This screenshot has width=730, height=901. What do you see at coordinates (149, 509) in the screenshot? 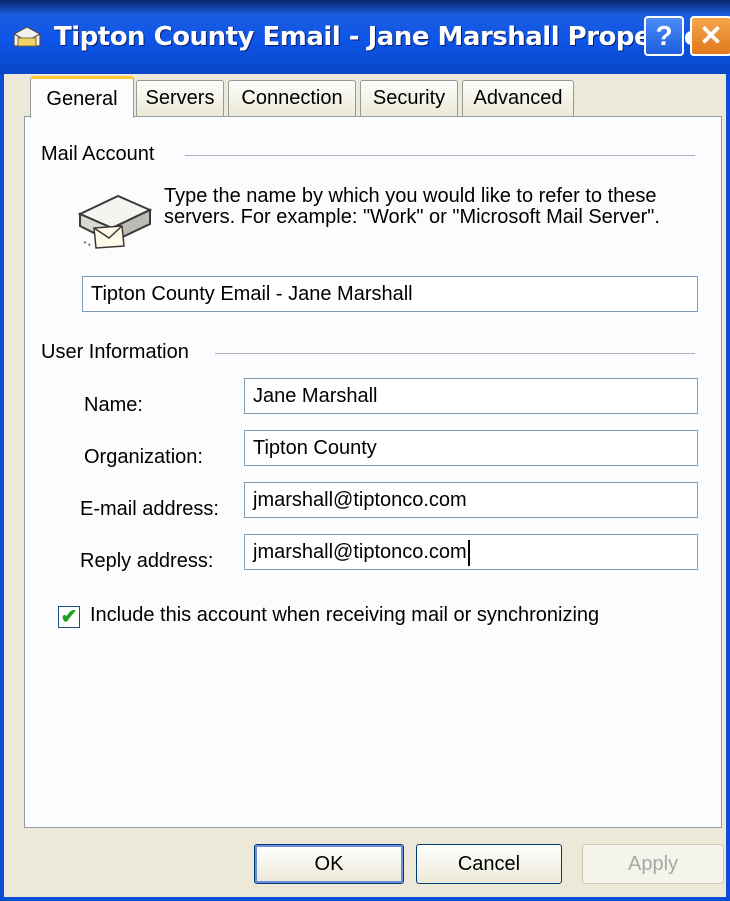
I see `email-label: E-mail address:` at bounding box center [149, 509].